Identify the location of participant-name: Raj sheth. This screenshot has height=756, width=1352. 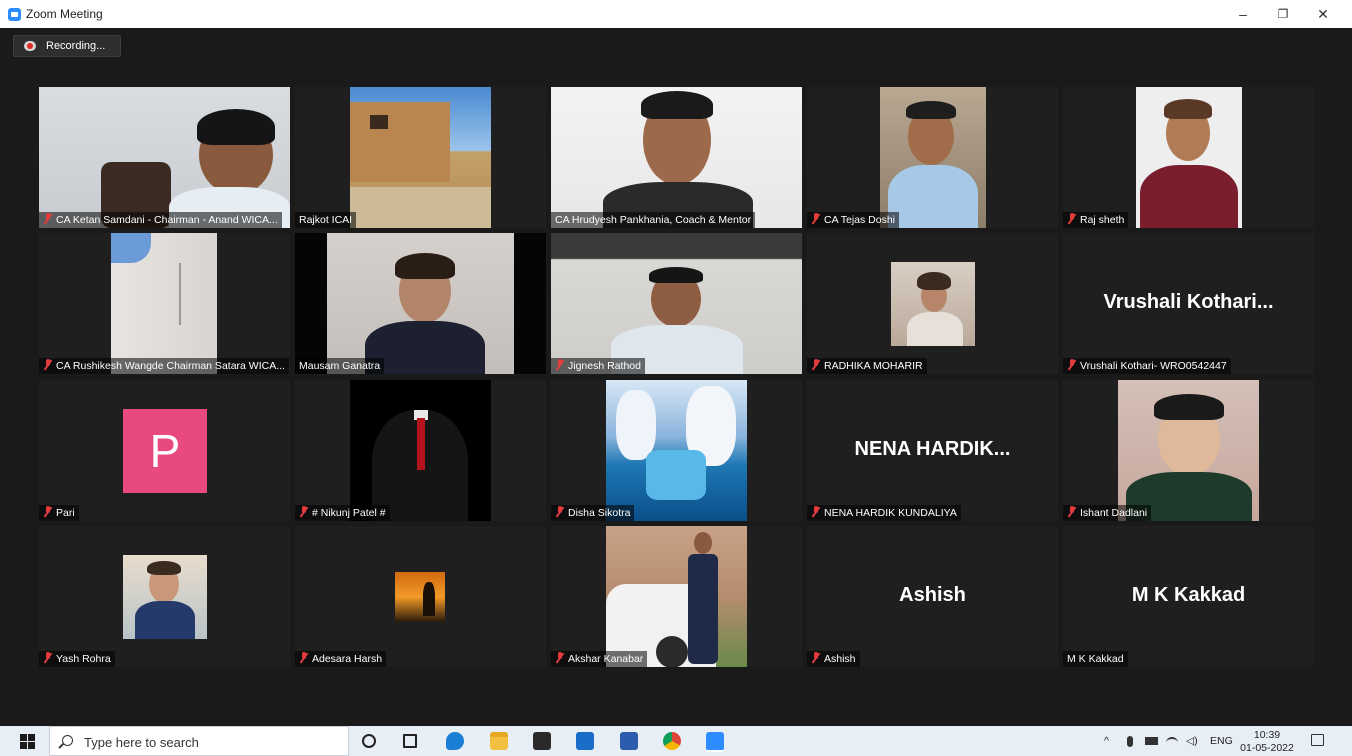
(1096, 220).